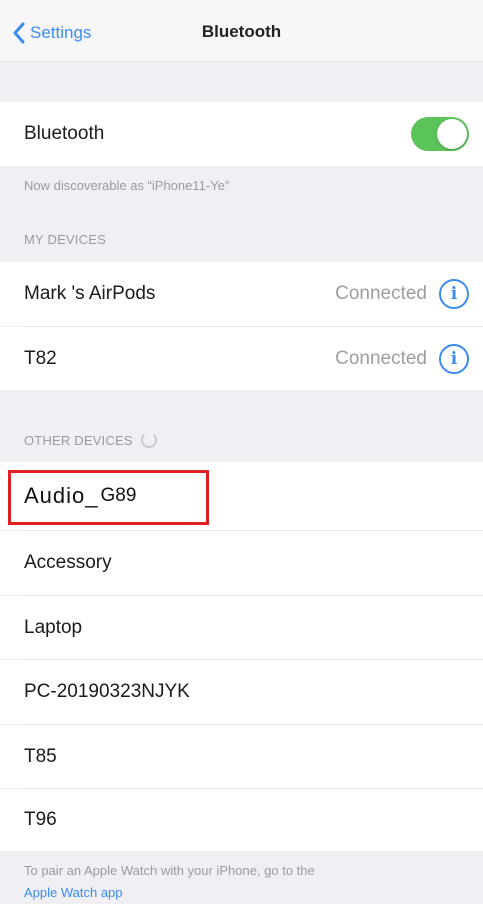  I want to click on top-spacer, so click(241, 82).